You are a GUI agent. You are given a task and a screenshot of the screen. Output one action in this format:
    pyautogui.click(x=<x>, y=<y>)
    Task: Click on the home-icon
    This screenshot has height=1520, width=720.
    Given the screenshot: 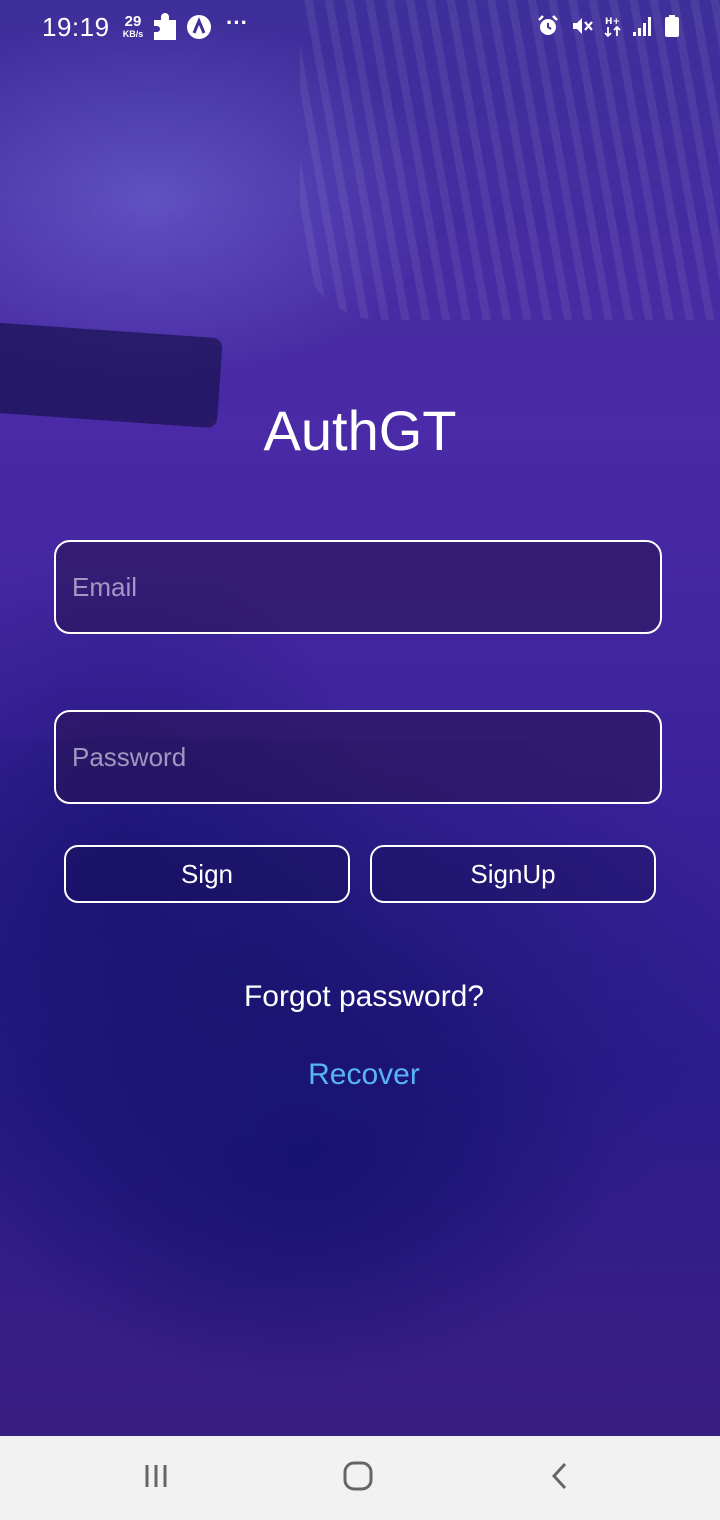 What is the action you would take?
    pyautogui.click(x=358, y=1478)
    